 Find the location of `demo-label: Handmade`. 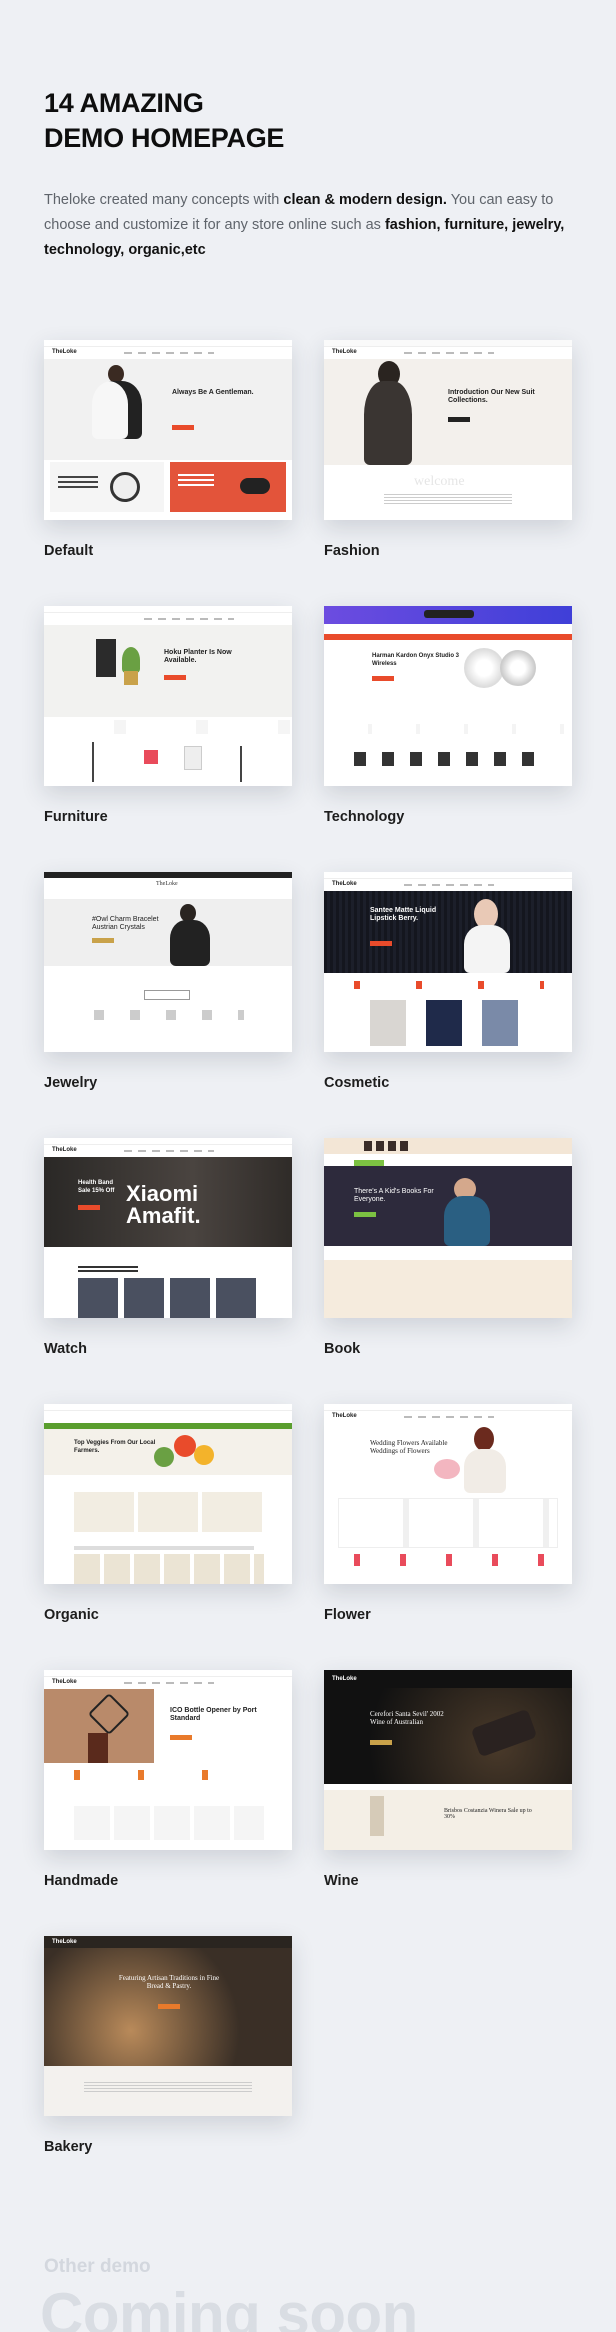

demo-label: Handmade is located at coordinates (81, 1881).